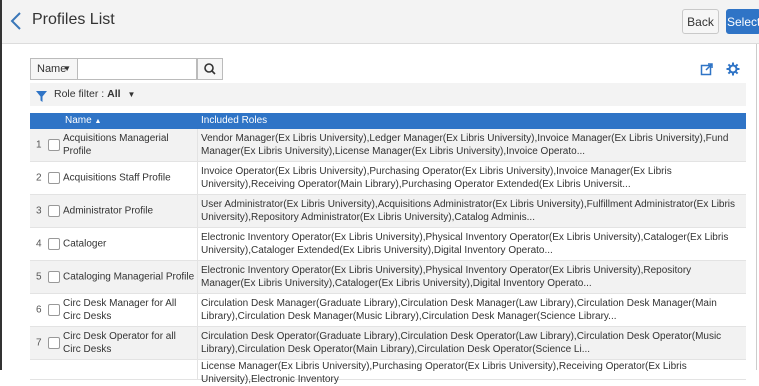 The height and width of the screenshot is (386, 759). What do you see at coordinates (733, 69) in the screenshot?
I see `gear-icon` at bounding box center [733, 69].